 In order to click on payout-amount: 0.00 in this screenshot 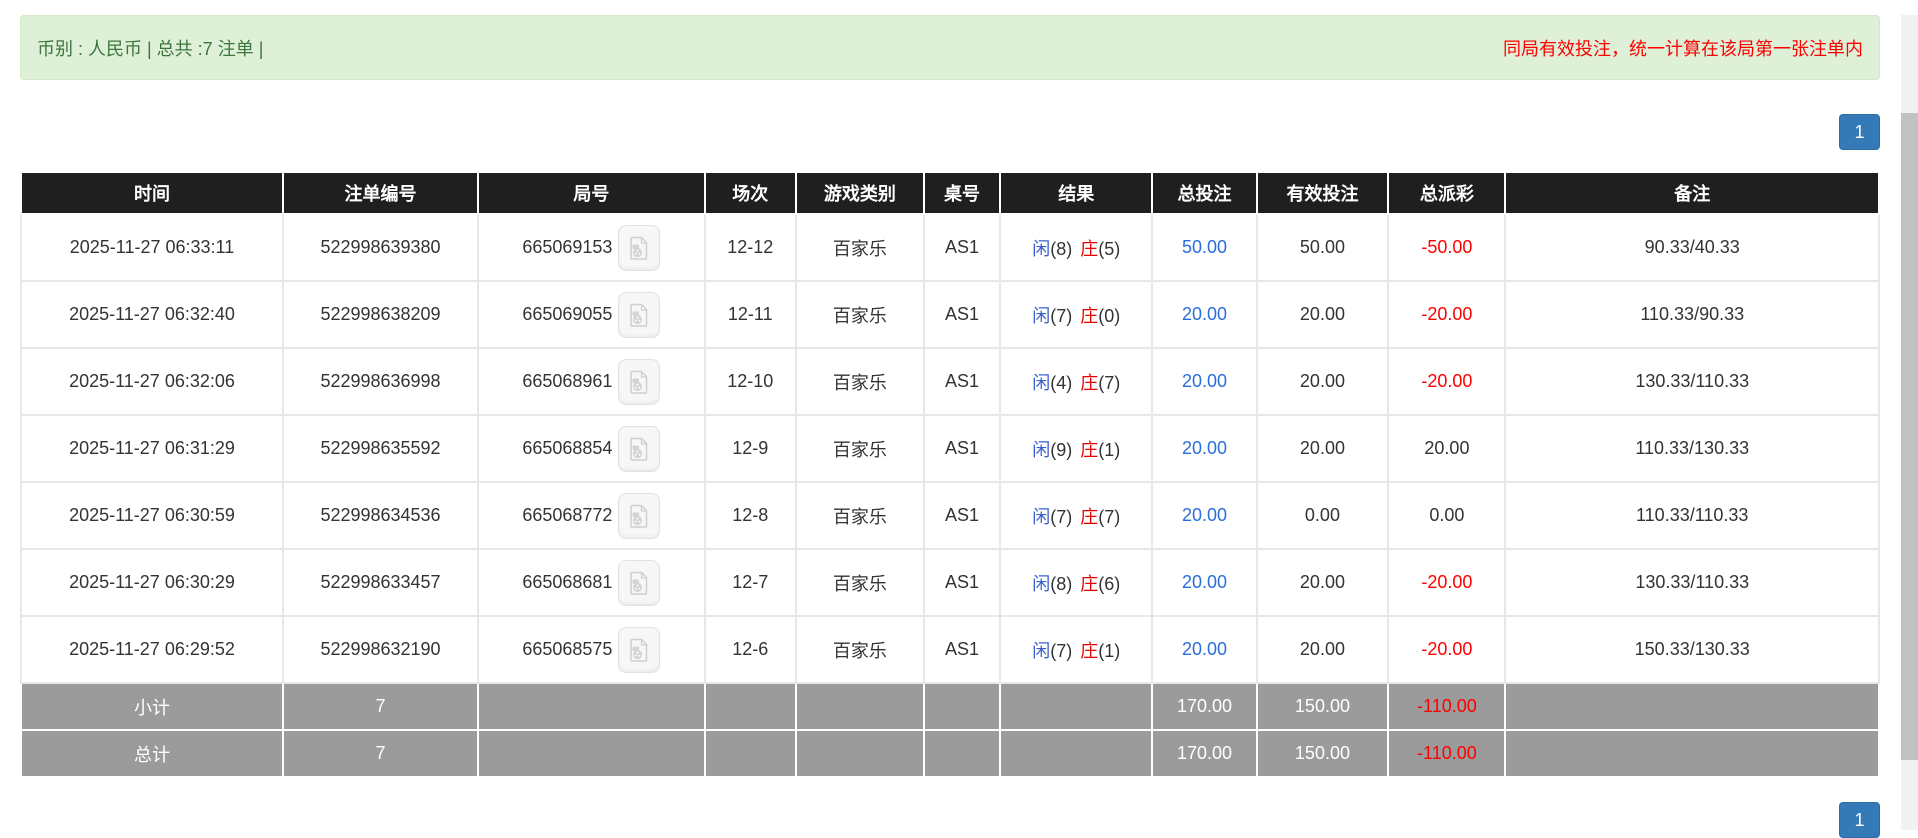, I will do `click(1447, 515)`.